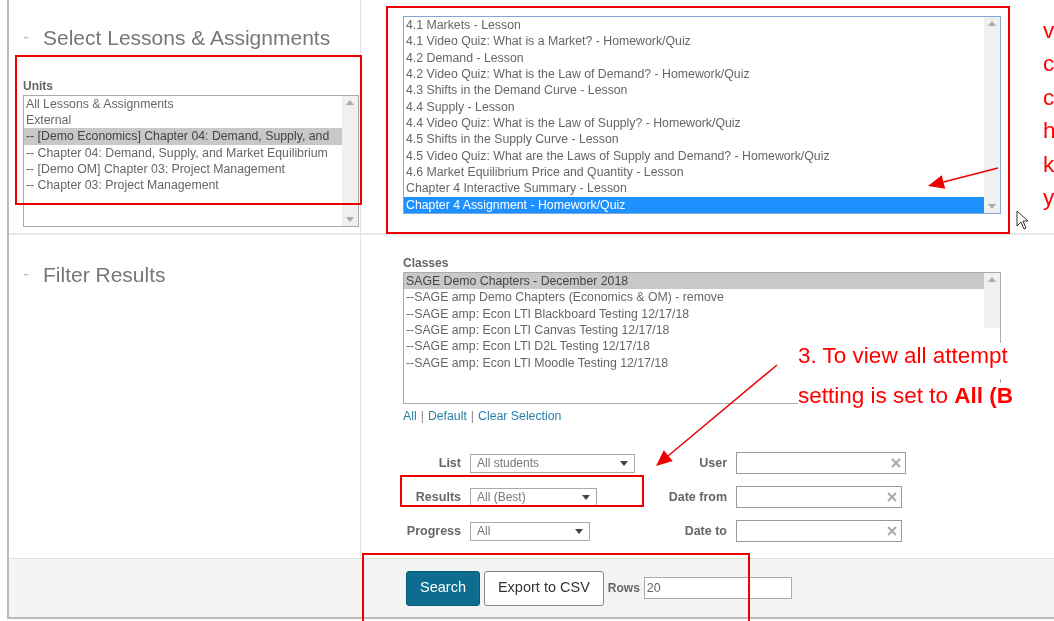 Image resolution: width=1054 pixels, height=621 pixels. I want to click on dropdown: All (Best), so click(533, 497).